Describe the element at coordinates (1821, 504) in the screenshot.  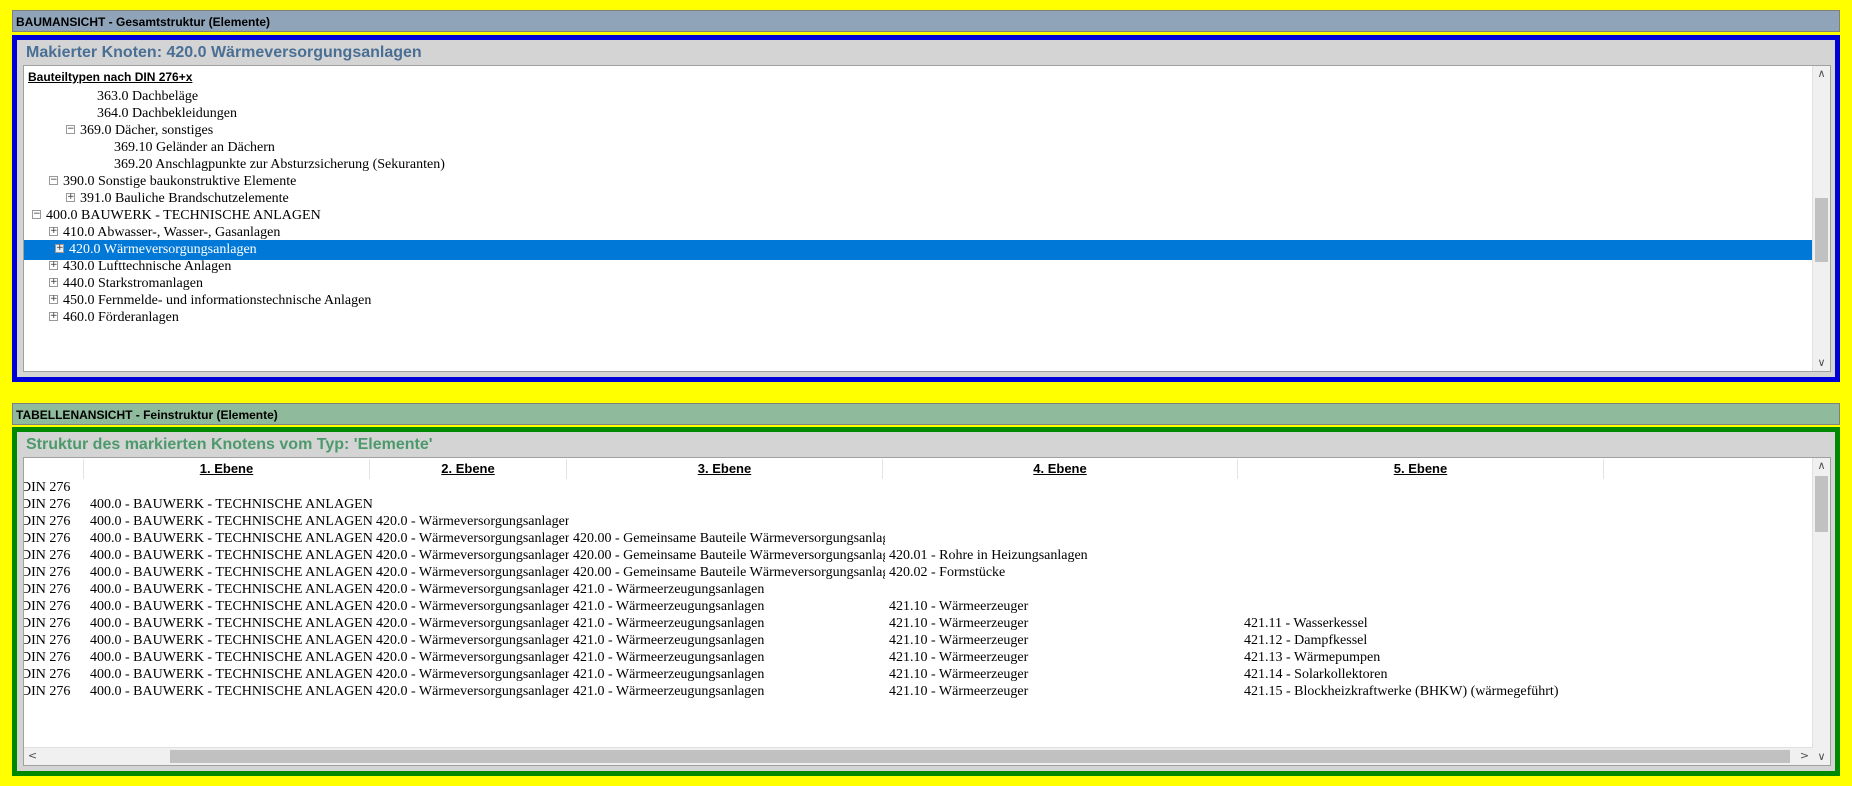
I see `table-vscroll-thumb` at that location.